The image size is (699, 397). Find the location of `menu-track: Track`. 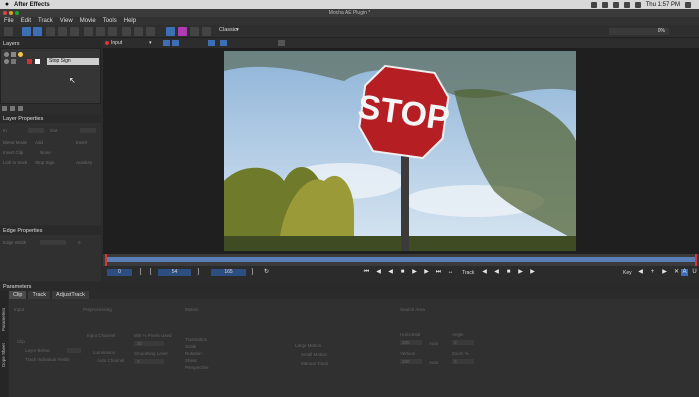

menu-track: Track is located at coordinates (45, 21).